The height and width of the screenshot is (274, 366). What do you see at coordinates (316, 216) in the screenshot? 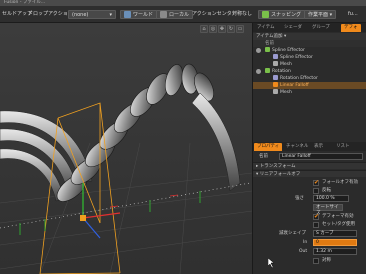
I see `deformer-enable-checkbox` at bounding box center [316, 216].